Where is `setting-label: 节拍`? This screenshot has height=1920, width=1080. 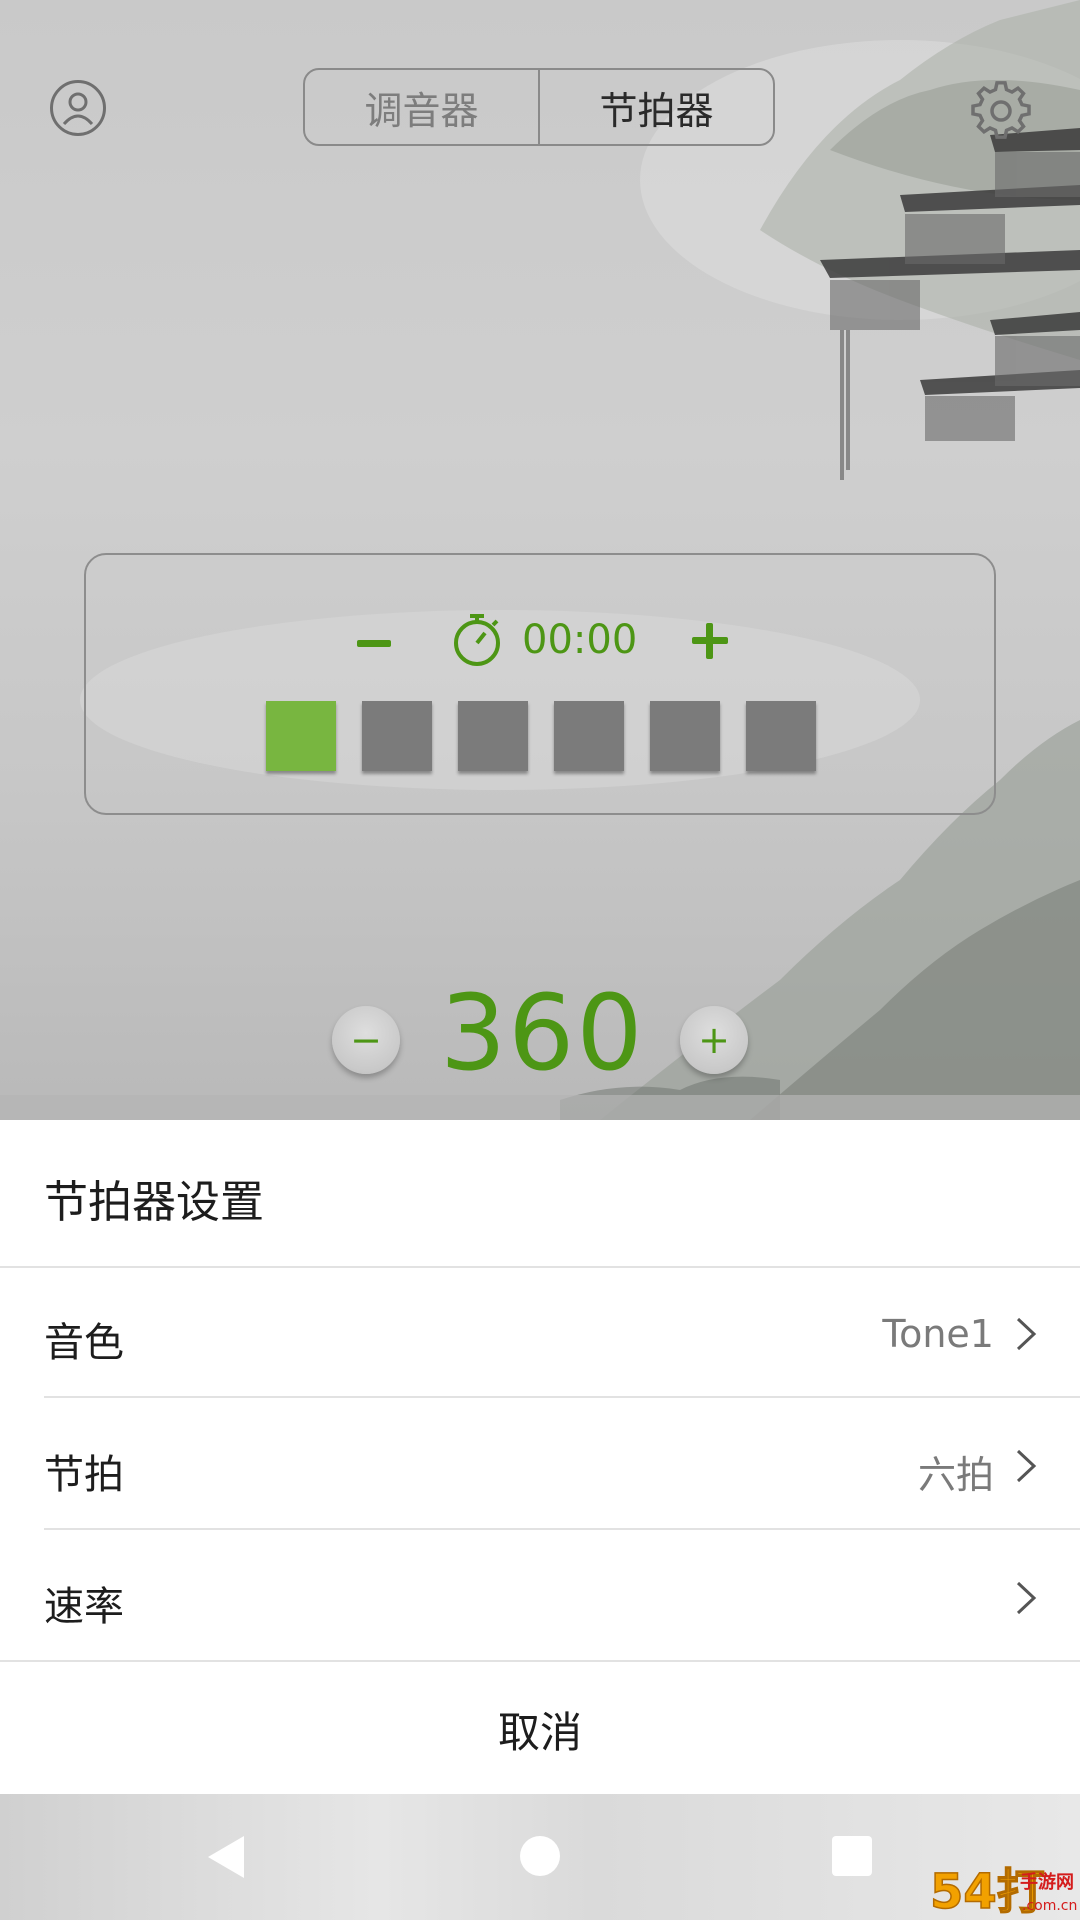
setting-label: 节拍 is located at coordinates (84, 1475).